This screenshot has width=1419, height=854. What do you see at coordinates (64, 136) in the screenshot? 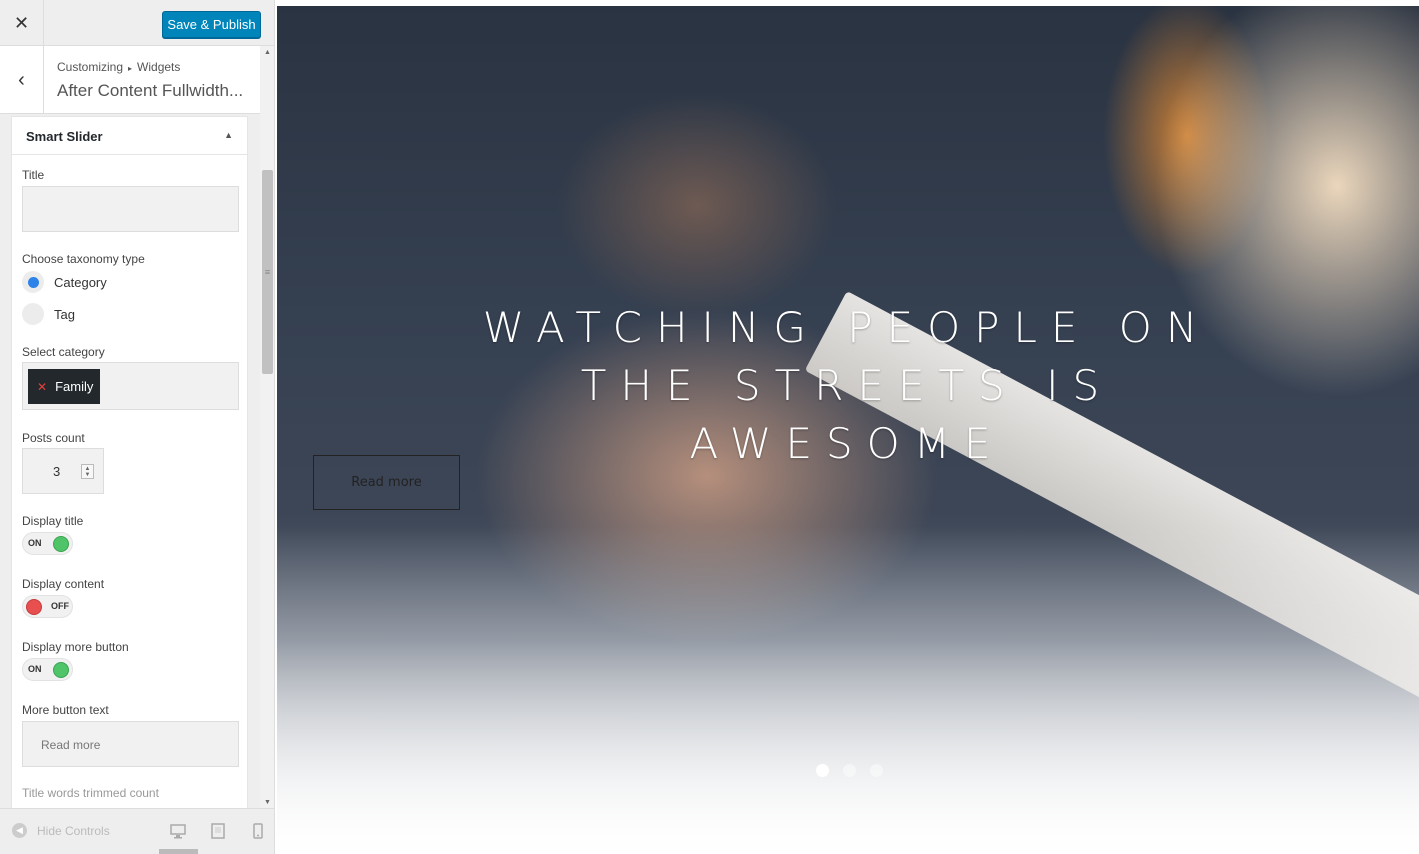
I see `widget-name: Smart Slider` at bounding box center [64, 136].